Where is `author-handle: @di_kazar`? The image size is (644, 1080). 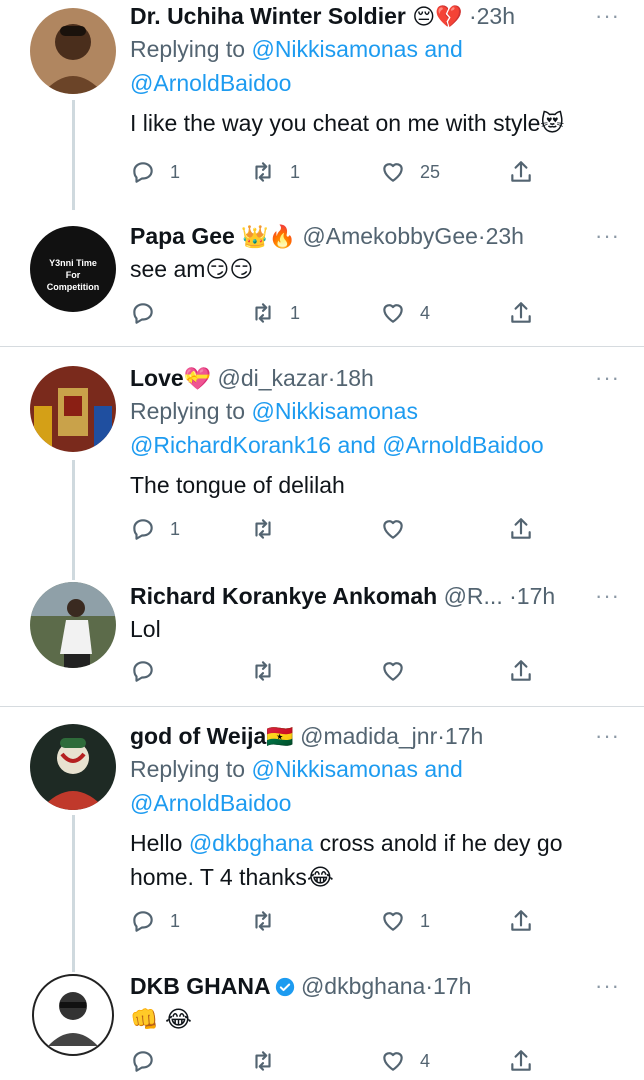 author-handle: @di_kazar is located at coordinates (272, 378).